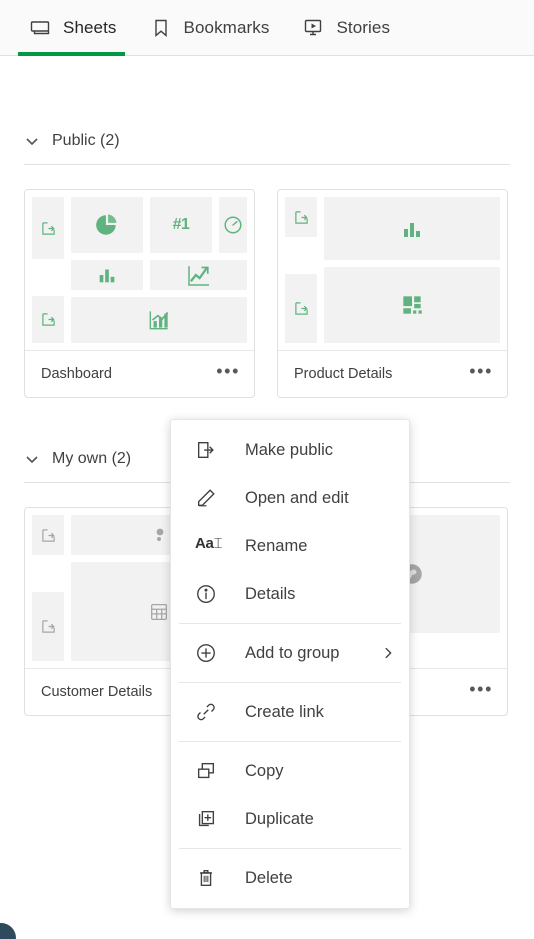 The width and height of the screenshot is (534, 939). I want to click on sheet-card-footer: Dashboard •••, so click(139, 373).